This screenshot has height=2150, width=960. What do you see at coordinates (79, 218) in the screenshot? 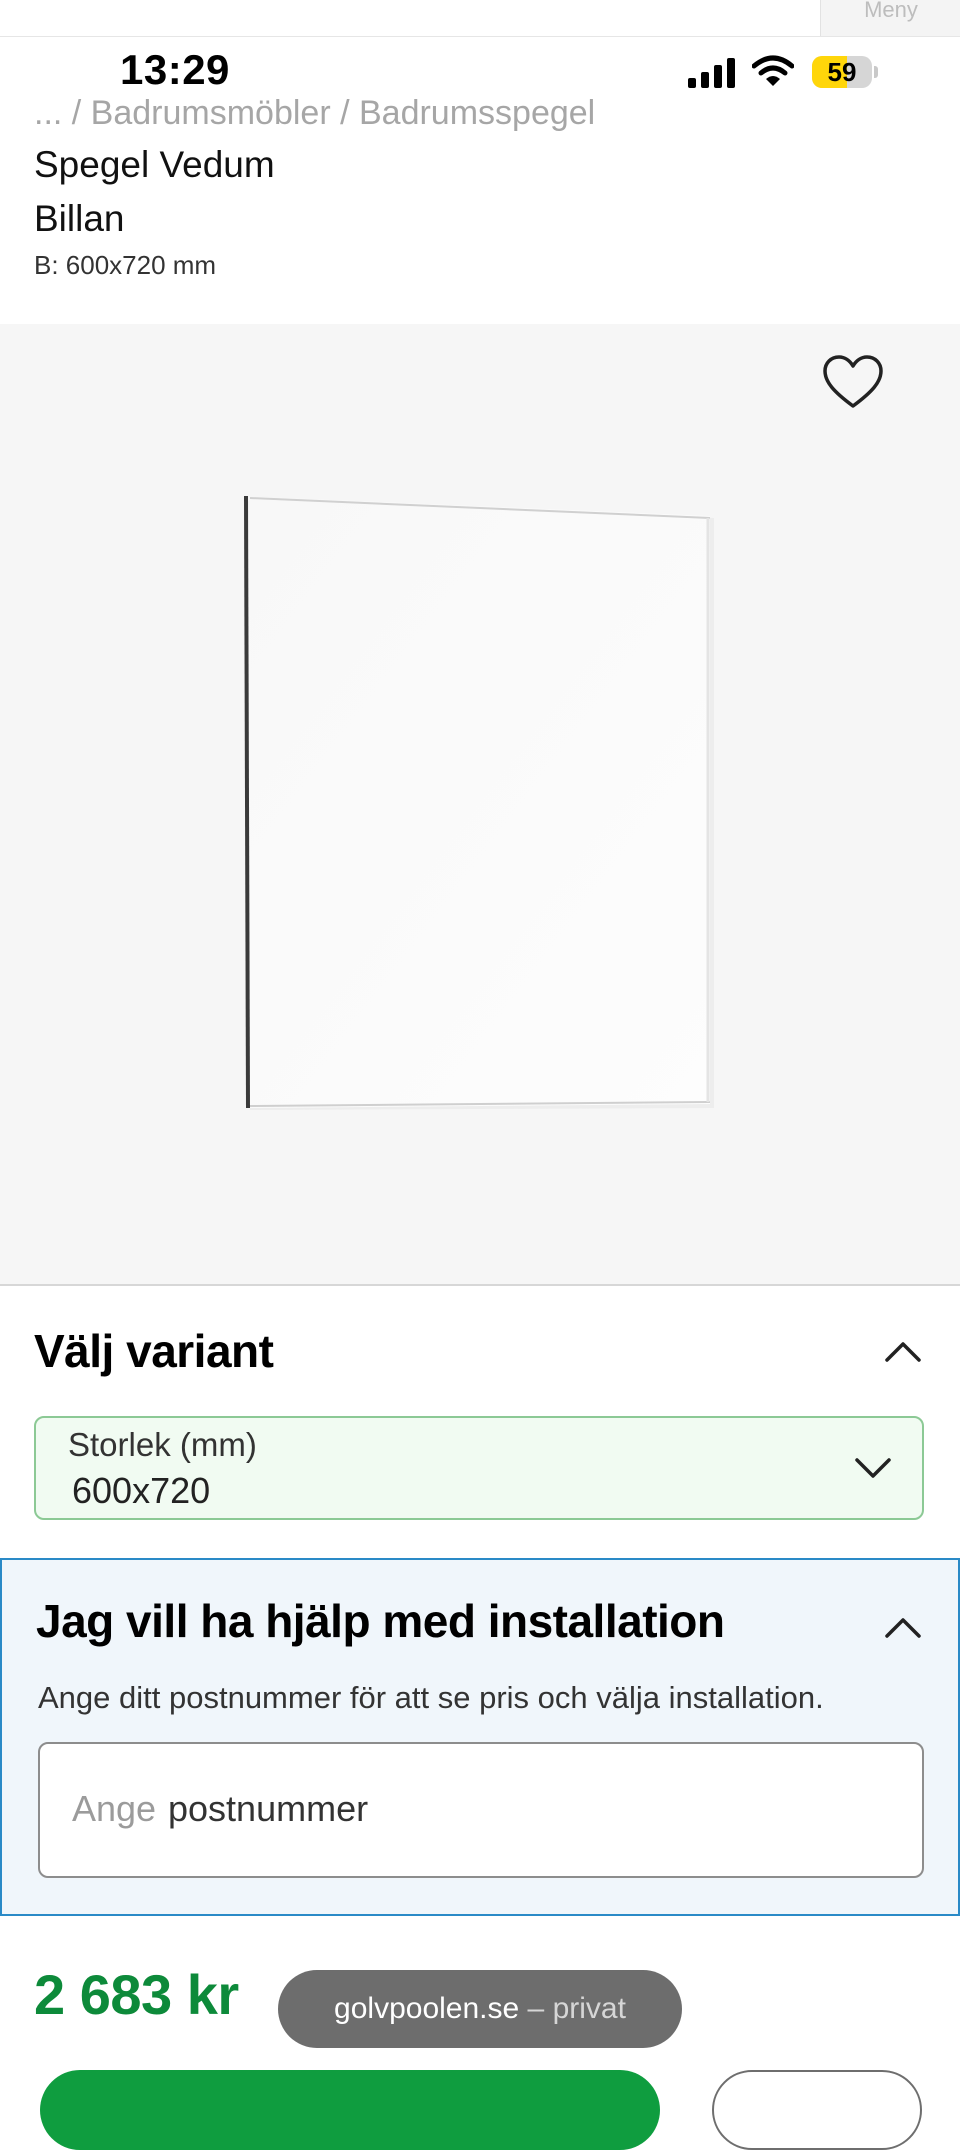
I see `product-brand: Billan` at bounding box center [79, 218].